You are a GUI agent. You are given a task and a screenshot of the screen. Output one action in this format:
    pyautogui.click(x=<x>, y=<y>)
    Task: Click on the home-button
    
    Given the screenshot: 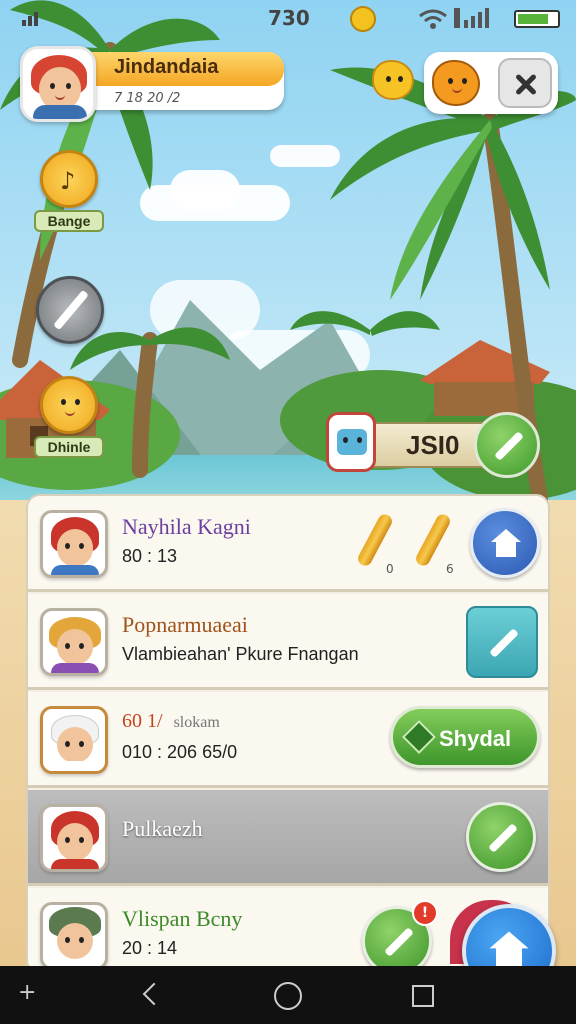 What is the action you would take?
    pyautogui.click(x=505, y=543)
    